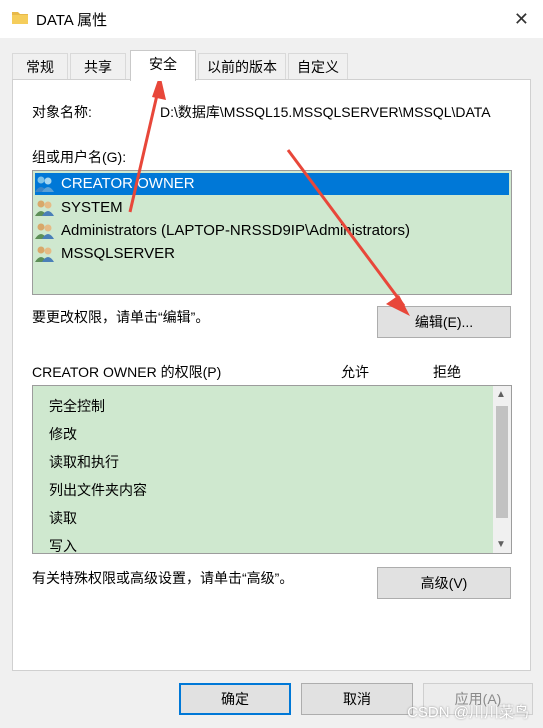 This screenshot has width=543, height=728. Describe the element at coordinates (118, 253) in the screenshot. I see `group-name: MSSQLSERVER` at that location.